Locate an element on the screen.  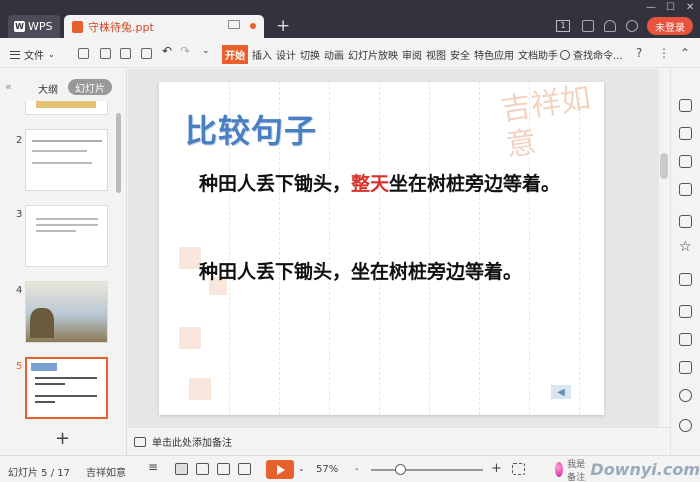
new-tab-button: + is located at coordinates (283, 26).